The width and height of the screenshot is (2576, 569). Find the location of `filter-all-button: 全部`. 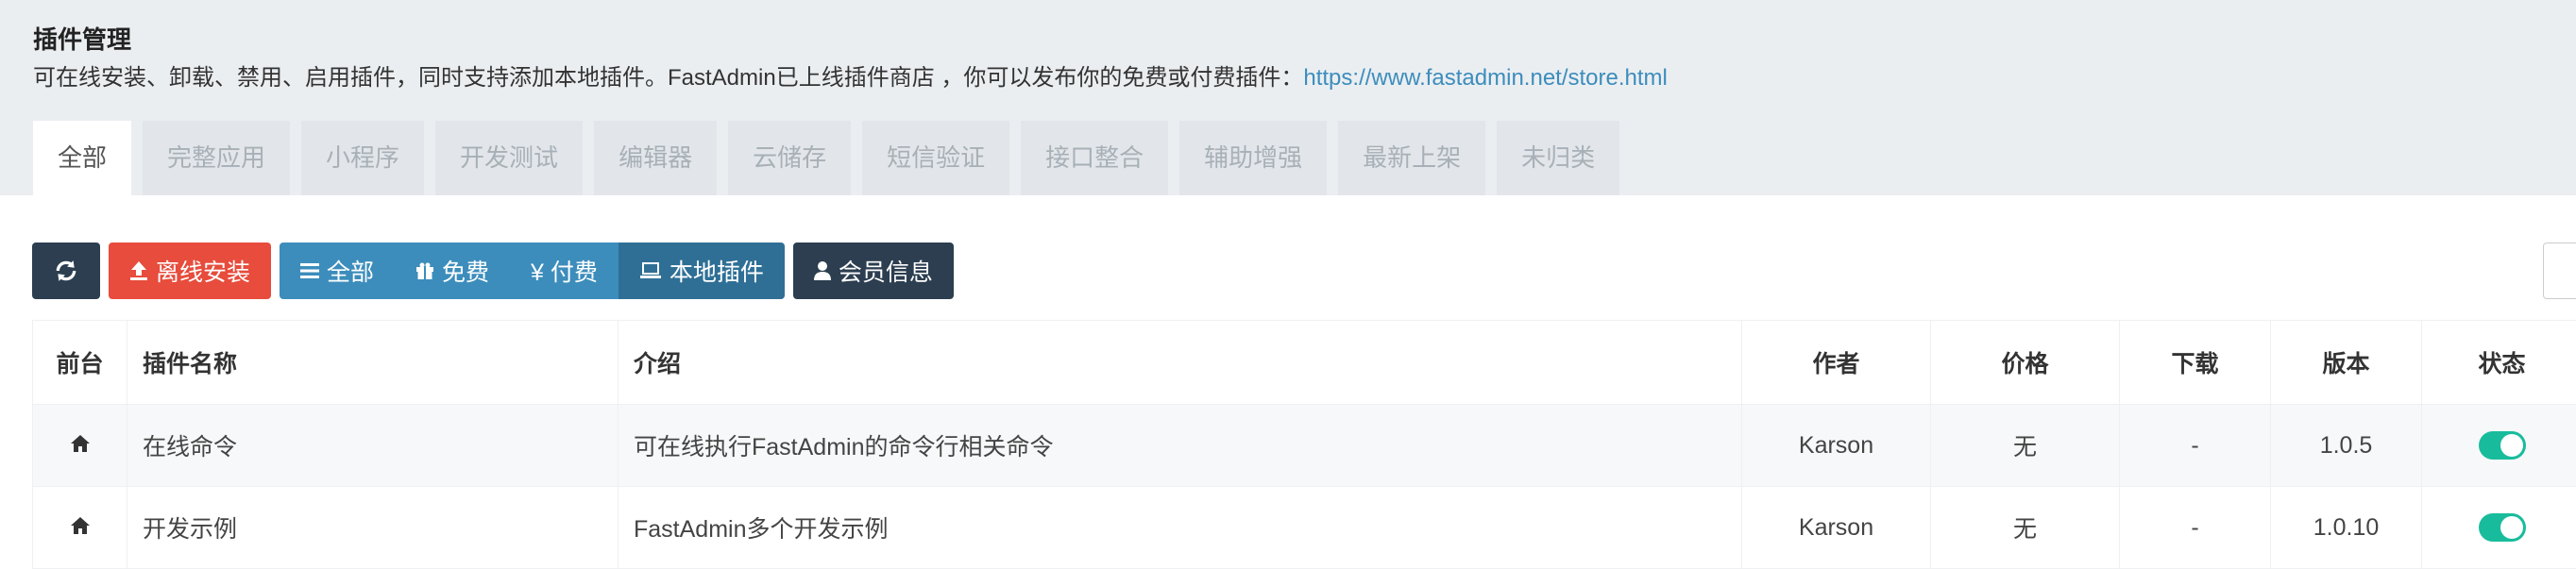

filter-all-button: 全部 is located at coordinates (337, 271).